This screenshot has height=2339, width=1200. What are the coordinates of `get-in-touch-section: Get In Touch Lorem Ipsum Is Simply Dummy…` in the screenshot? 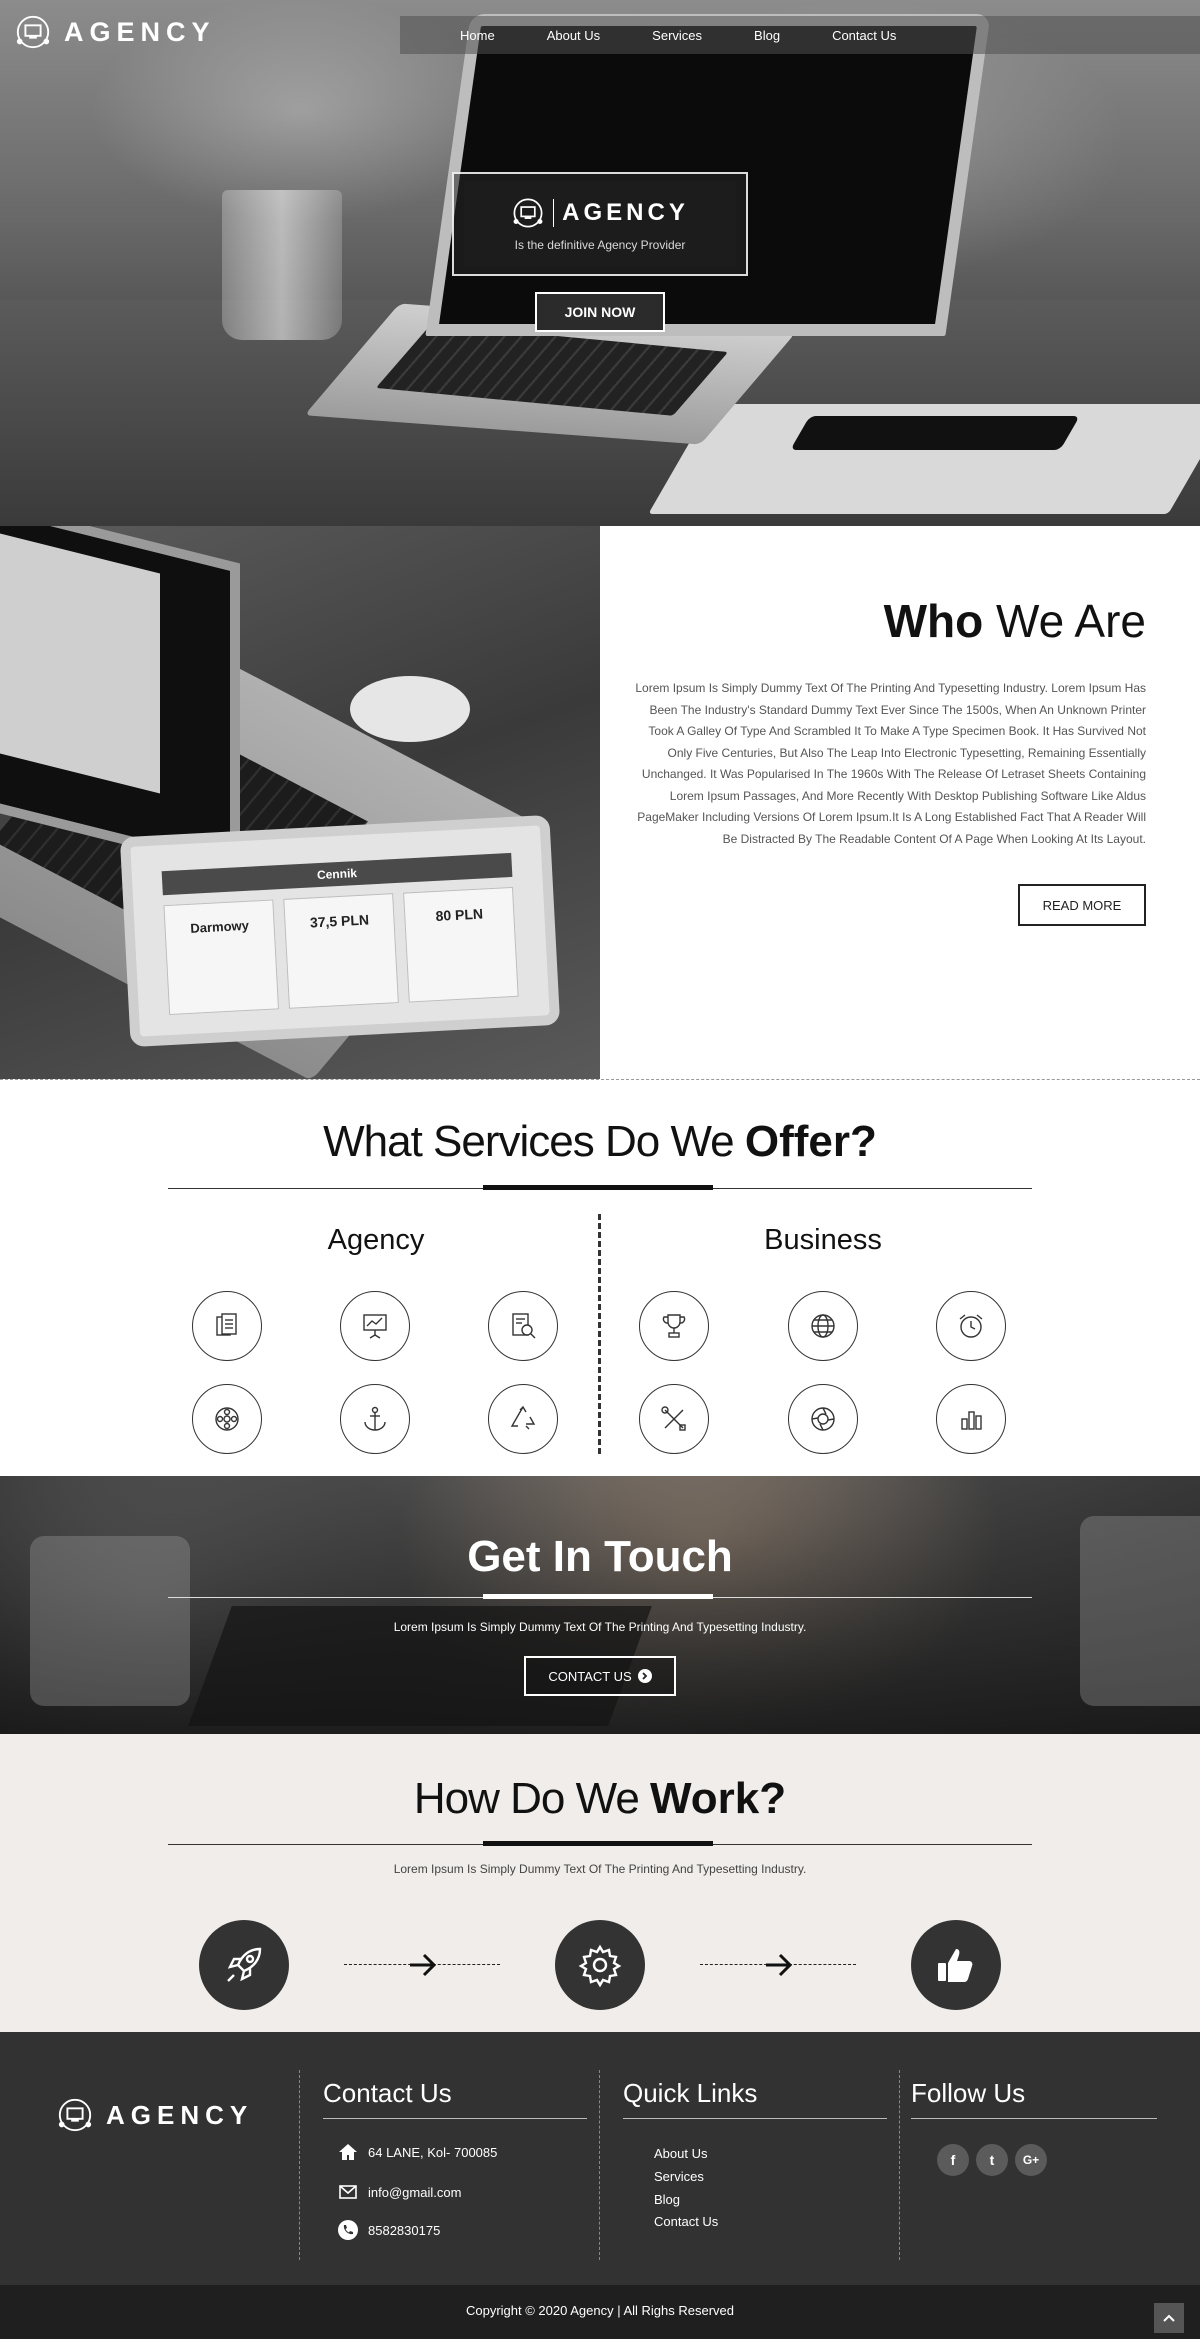 It's located at (600, 1605).